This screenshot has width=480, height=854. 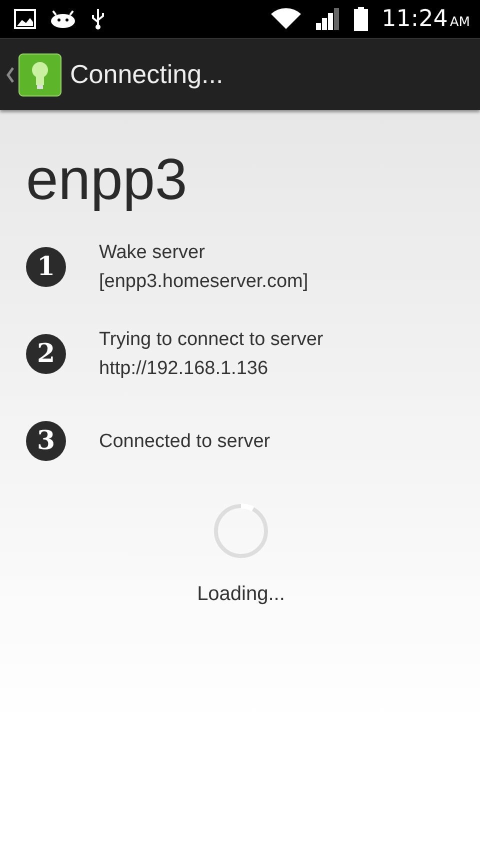 What do you see at coordinates (241, 531) in the screenshot?
I see `loading-spinner` at bounding box center [241, 531].